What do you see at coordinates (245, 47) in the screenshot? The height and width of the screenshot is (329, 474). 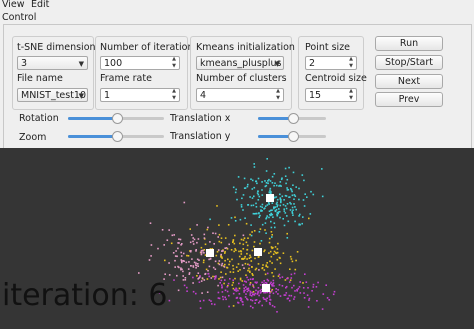 I see `kmeans-init-label: Kmeans initialization` at bounding box center [245, 47].